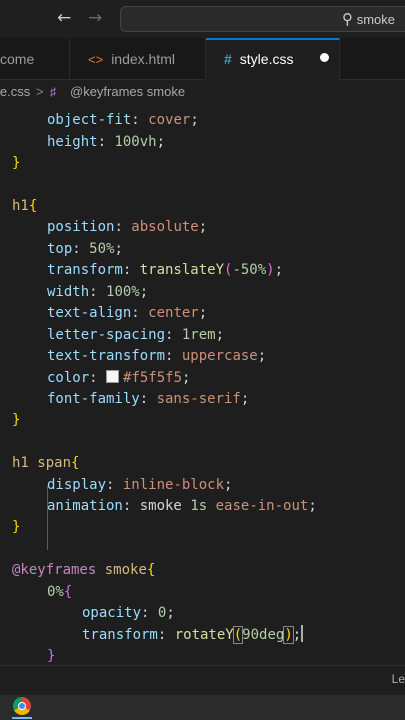 Image resolution: width=405 pixels, height=720 pixels. What do you see at coordinates (202, 680) in the screenshot?
I see `panel-strip: Le` at bounding box center [202, 680].